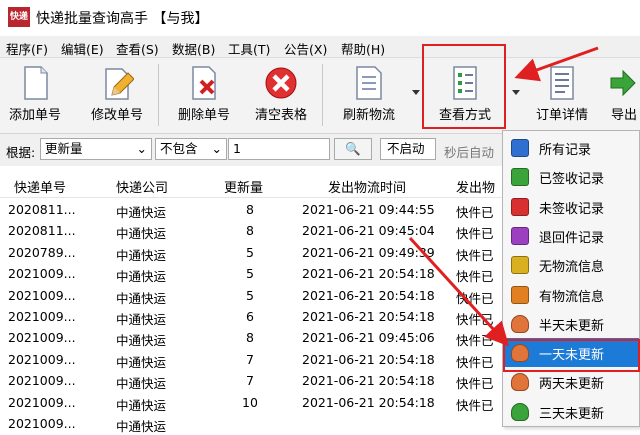 The height and width of the screenshot is (435, 640). I want to click on column-header-updates: 更新量, so click(243, 186).